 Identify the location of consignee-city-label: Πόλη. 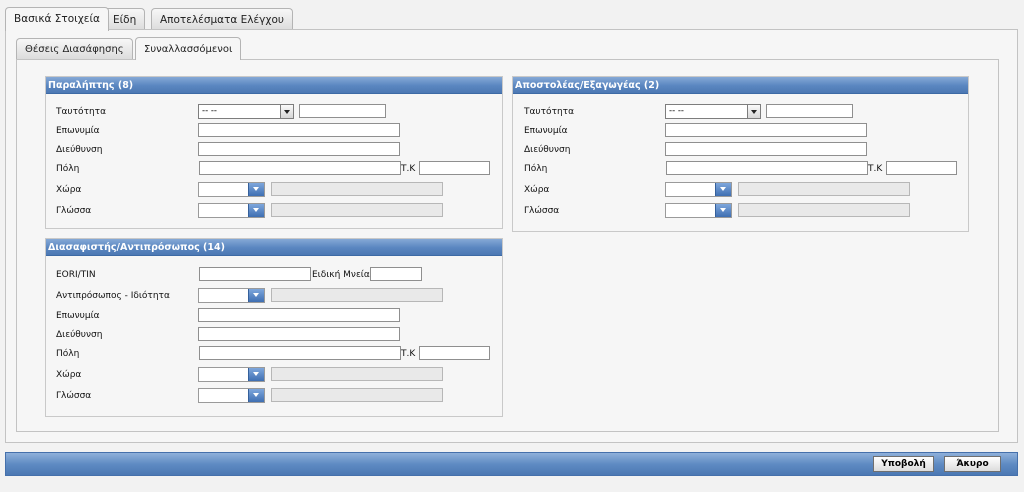
(68, 169).